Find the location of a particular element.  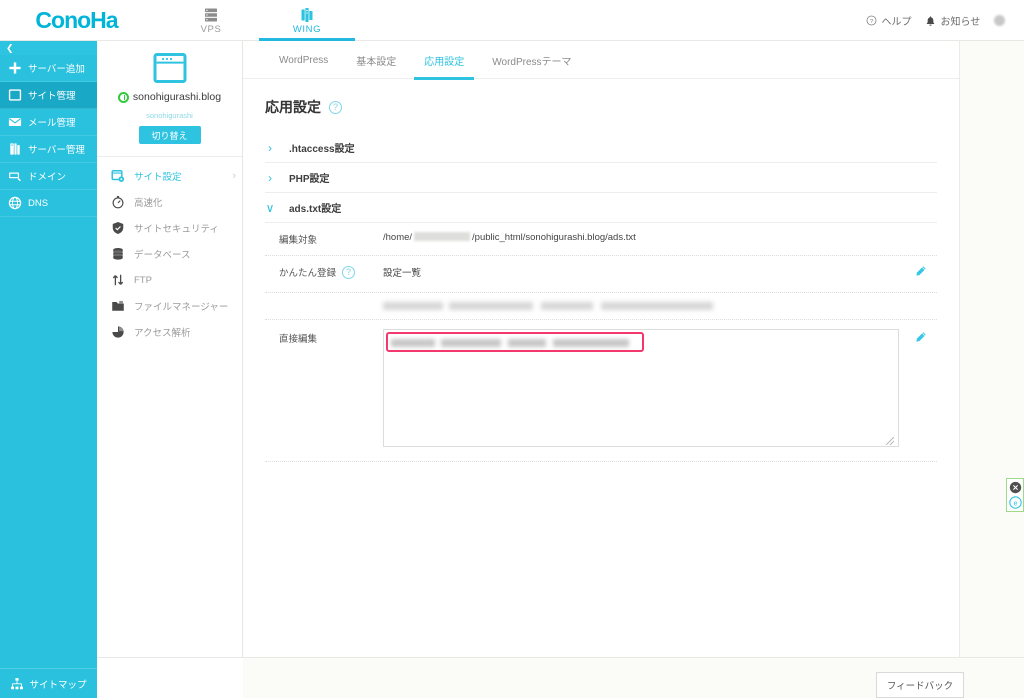

action-easy-register is located at coordinates (920, 274).